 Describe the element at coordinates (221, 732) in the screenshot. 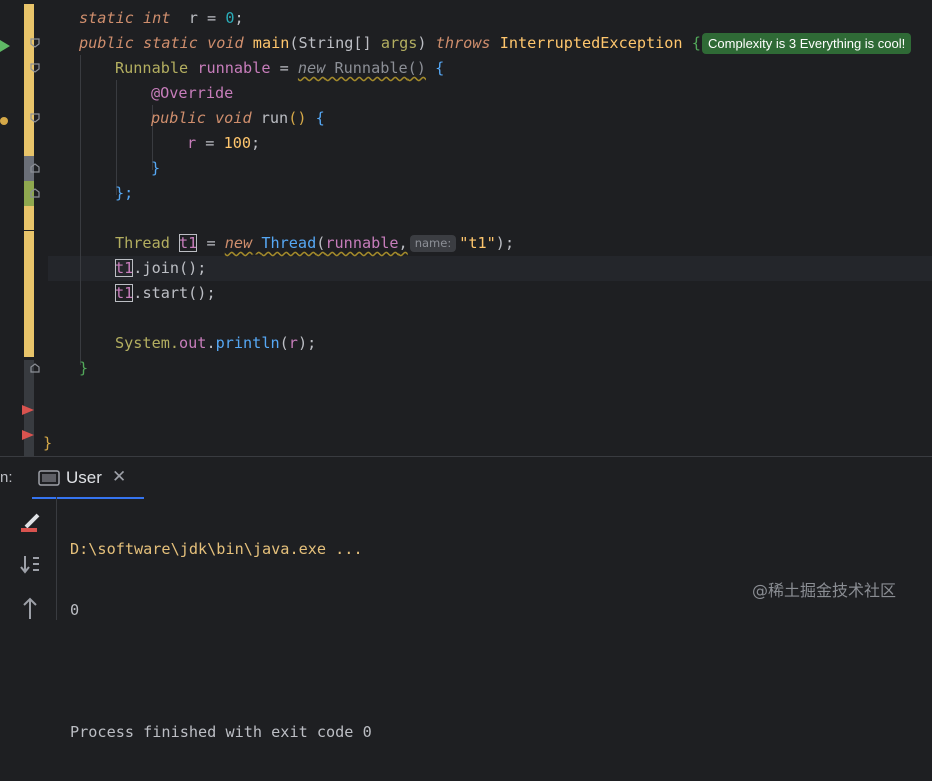

I see `console-line: Process finished with exit code 0` at that location.